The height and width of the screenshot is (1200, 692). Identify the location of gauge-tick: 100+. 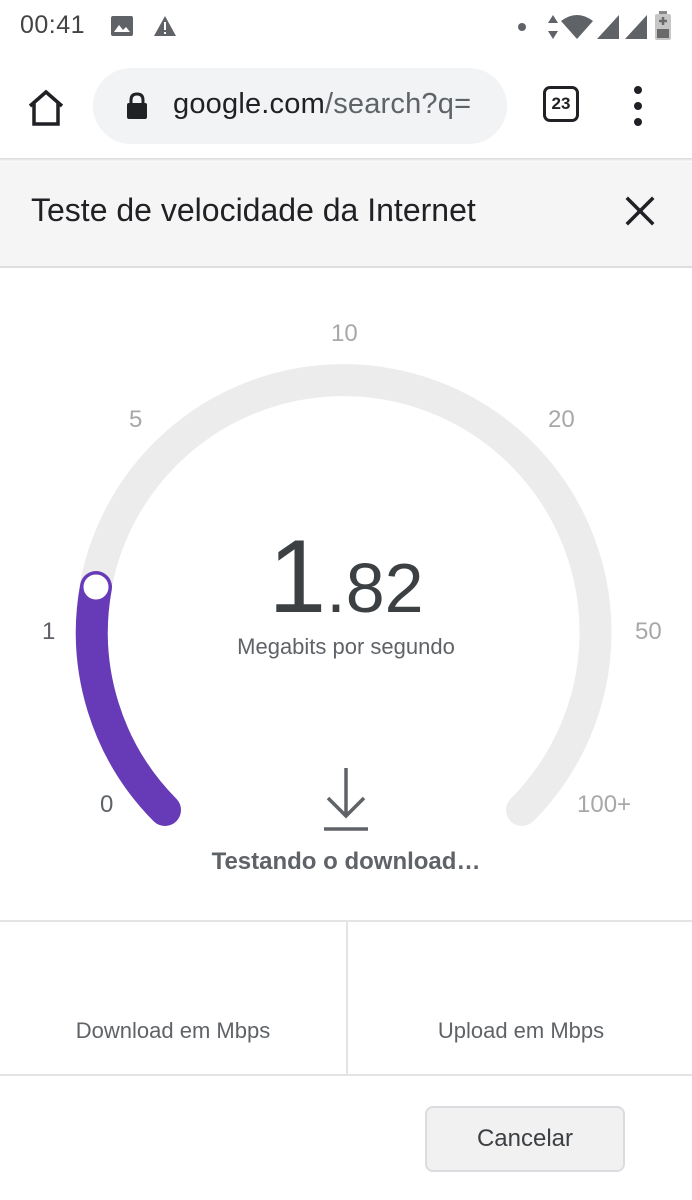
(604, 804).